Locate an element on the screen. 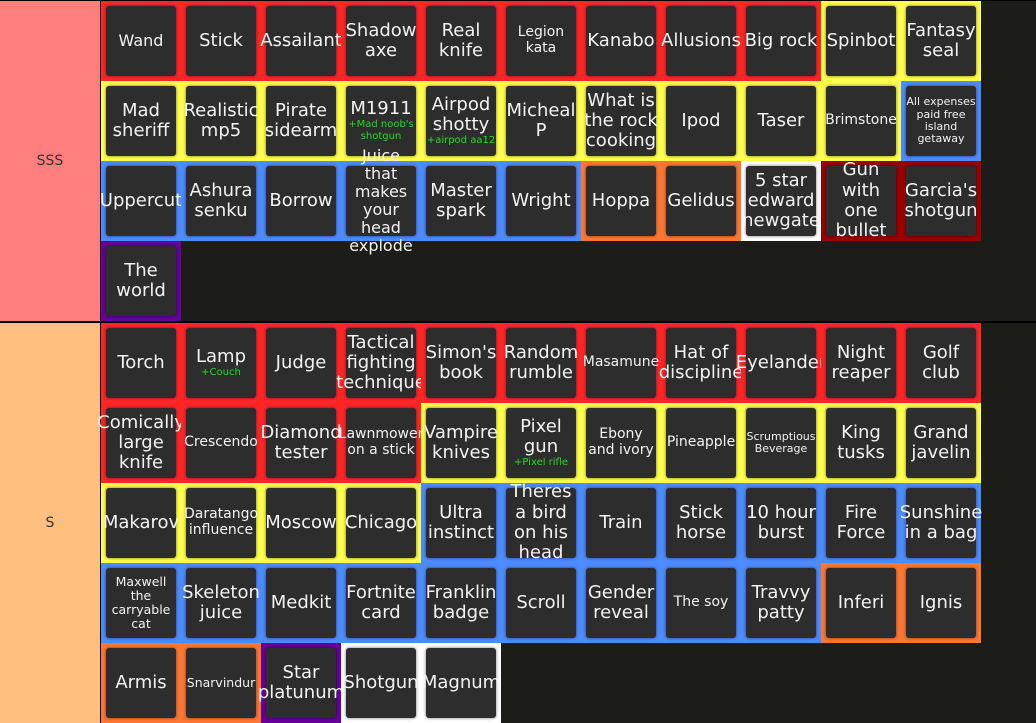  tier-item: Hat of discipline is located at coordinates (701, 363).